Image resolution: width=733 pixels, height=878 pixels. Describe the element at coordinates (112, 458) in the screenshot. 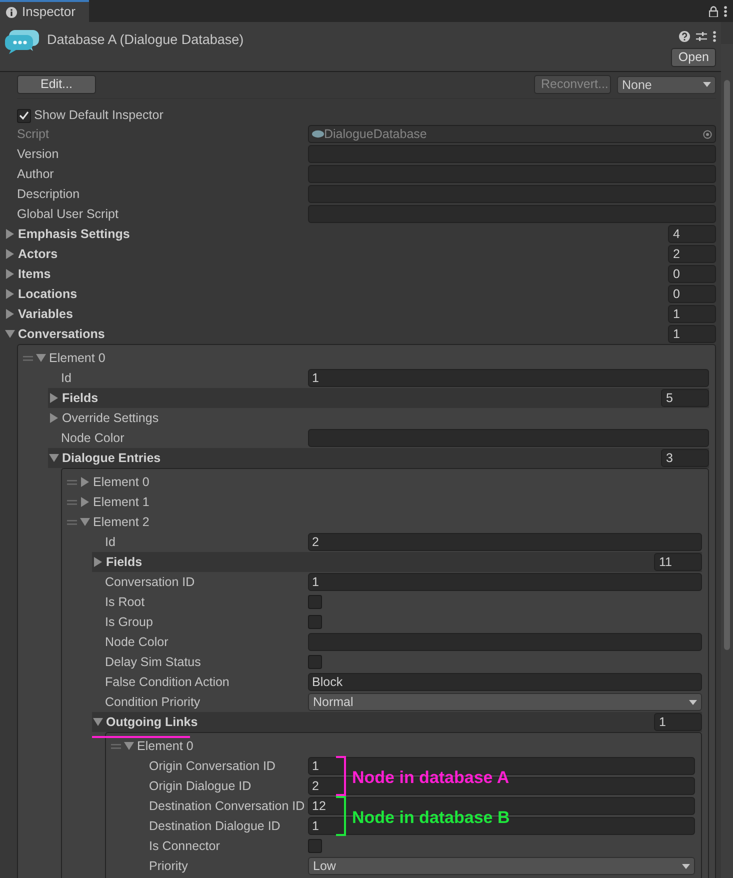

I see `property-label: Dialogue Entries` at that location.